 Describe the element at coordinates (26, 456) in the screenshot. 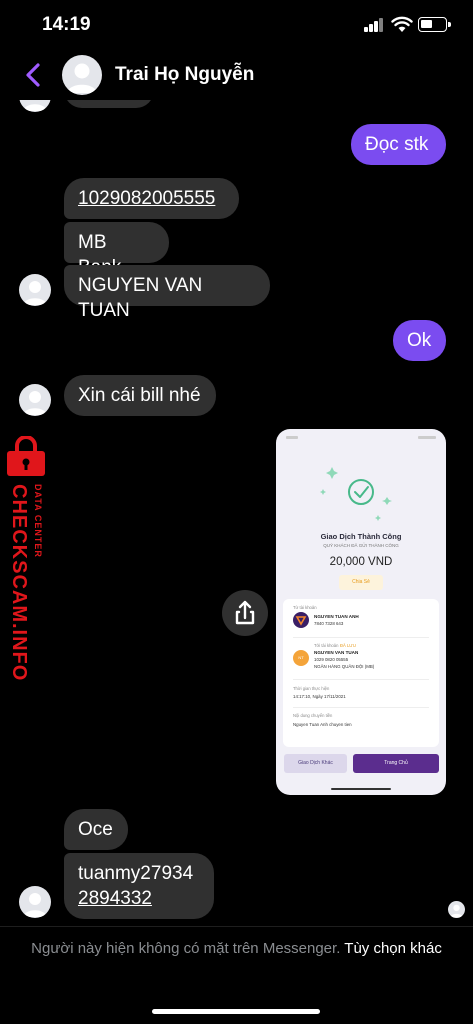

I see `lock-icon` at that location.